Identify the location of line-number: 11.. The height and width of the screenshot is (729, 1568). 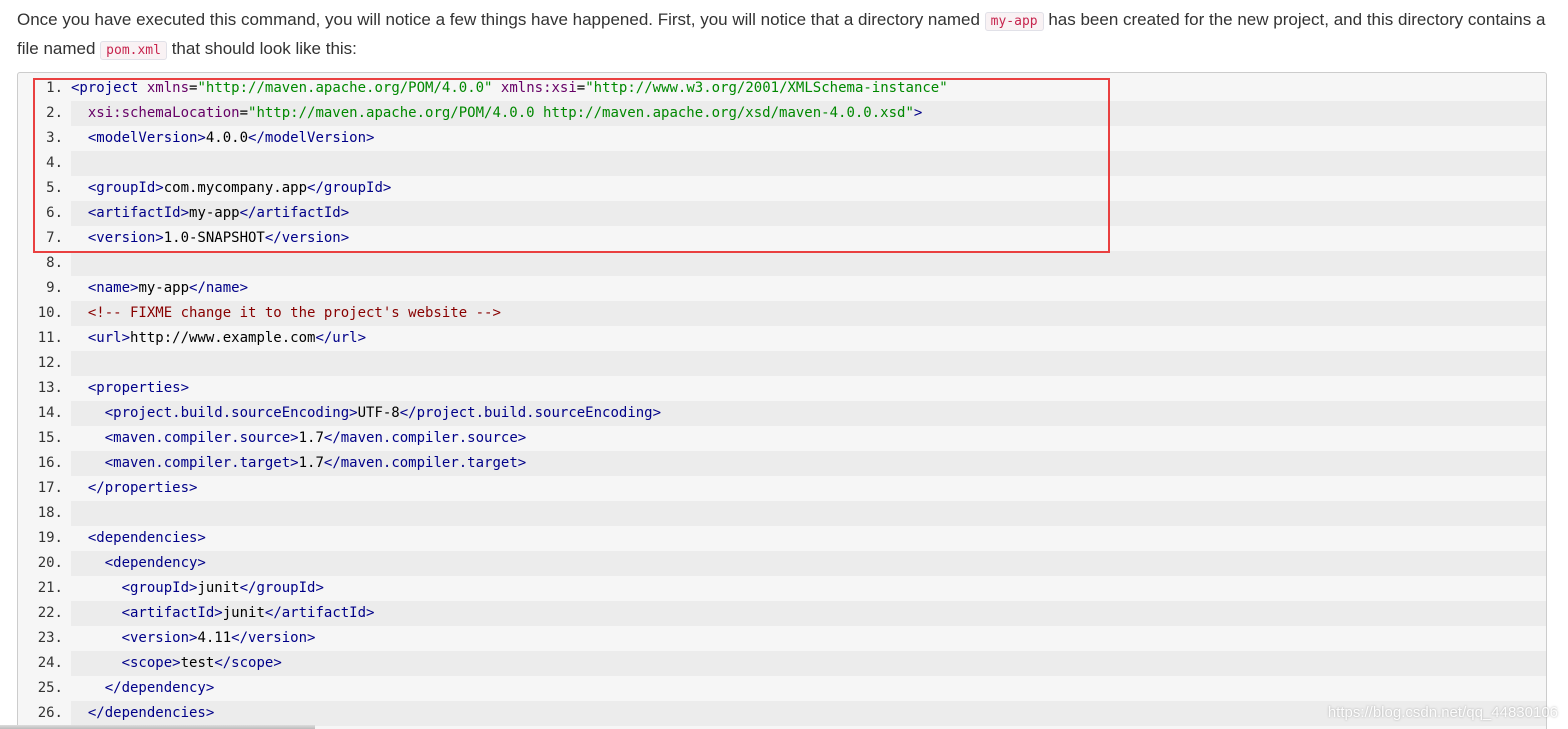
(50, 338).